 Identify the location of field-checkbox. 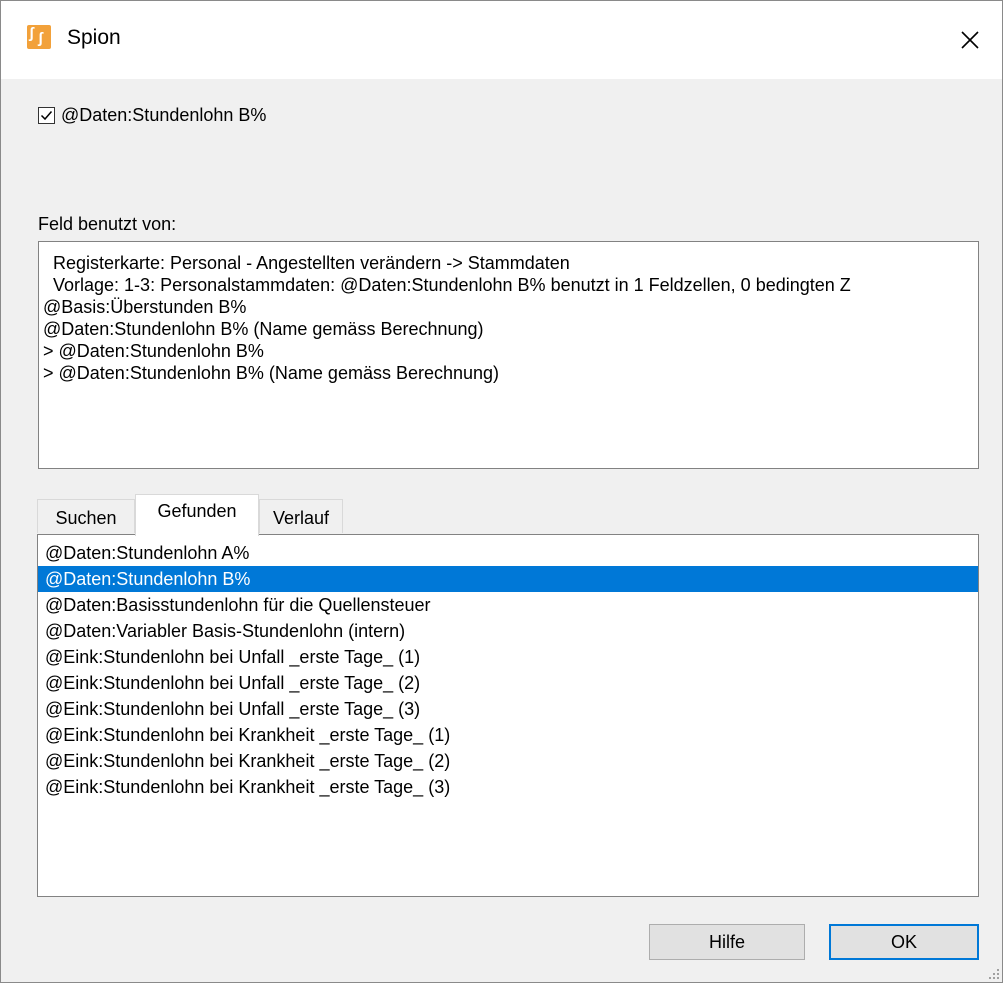
(46, 115).